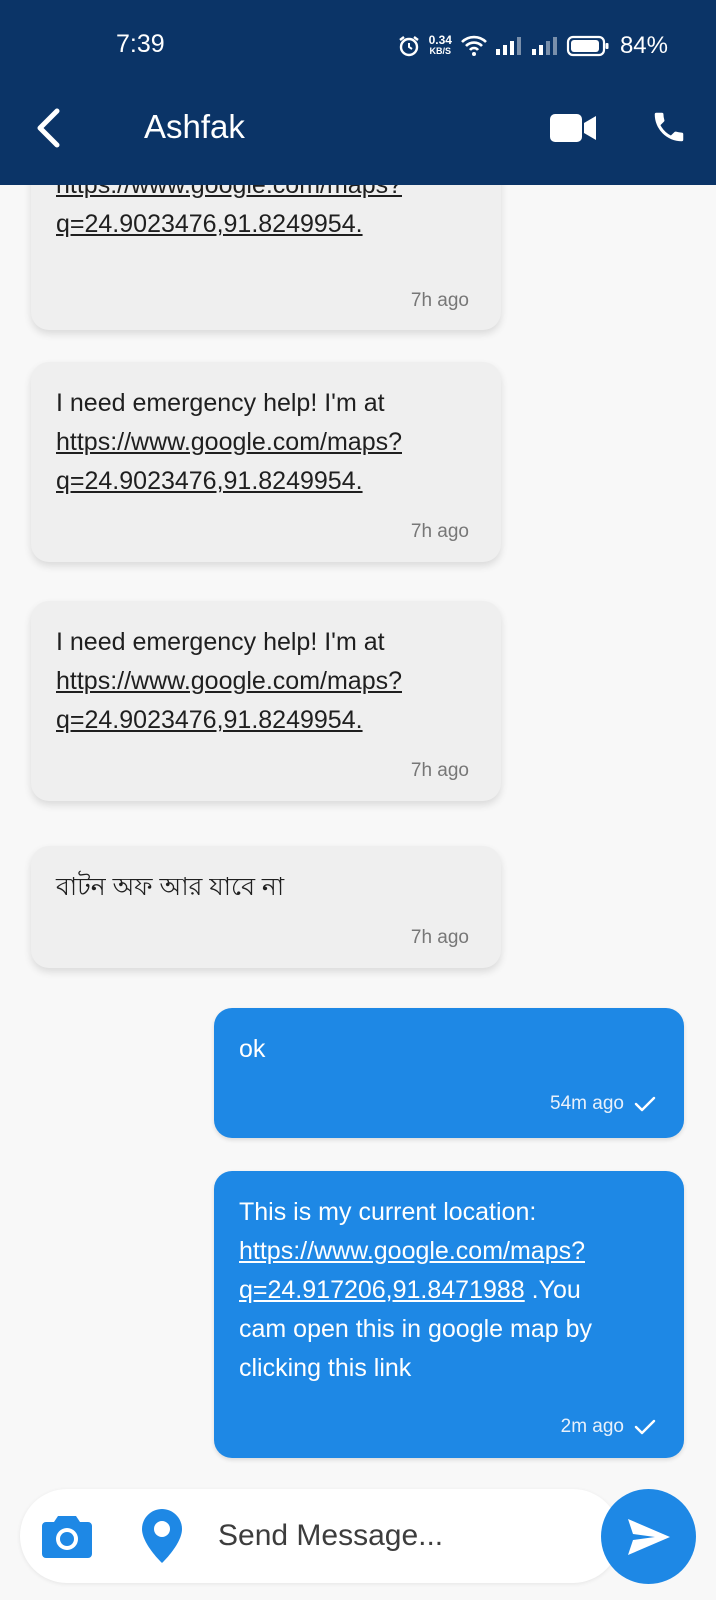 The image size is (716, 1600). I want to click on message-text: বাটন অফ আর যাবে না, so click(170, 887).